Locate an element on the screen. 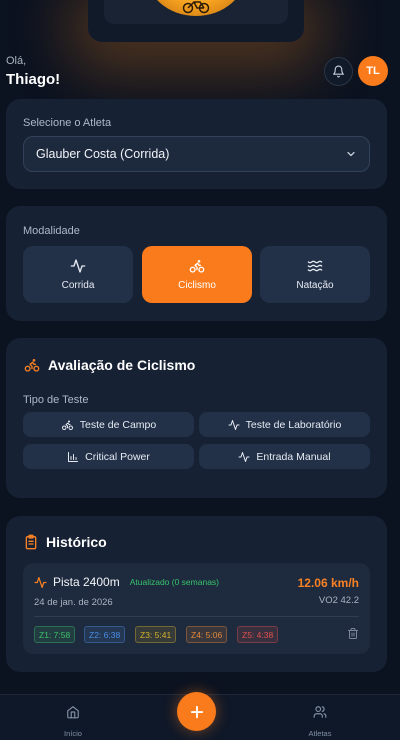 This screenshot has width=400, height=740. test-campo-label: Teste de Campo is located at coordinates (118, 424).